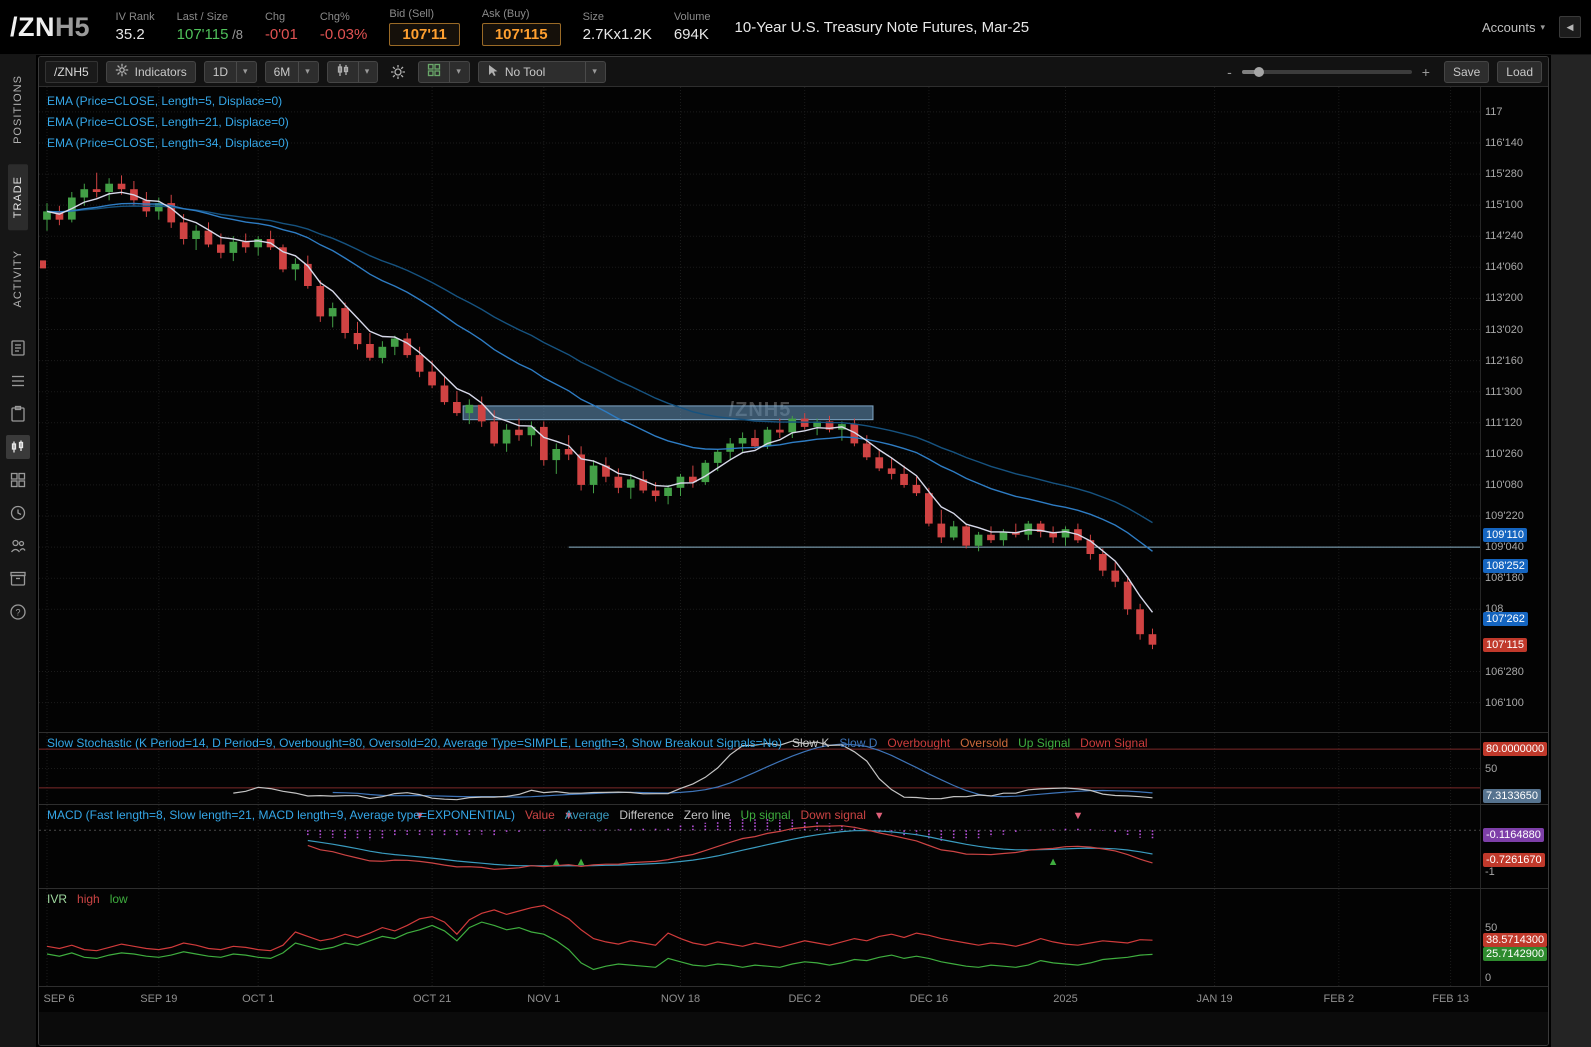  I want to click on quote-field-last-size: Last / Size 107'115 /8, so click(210, 27).